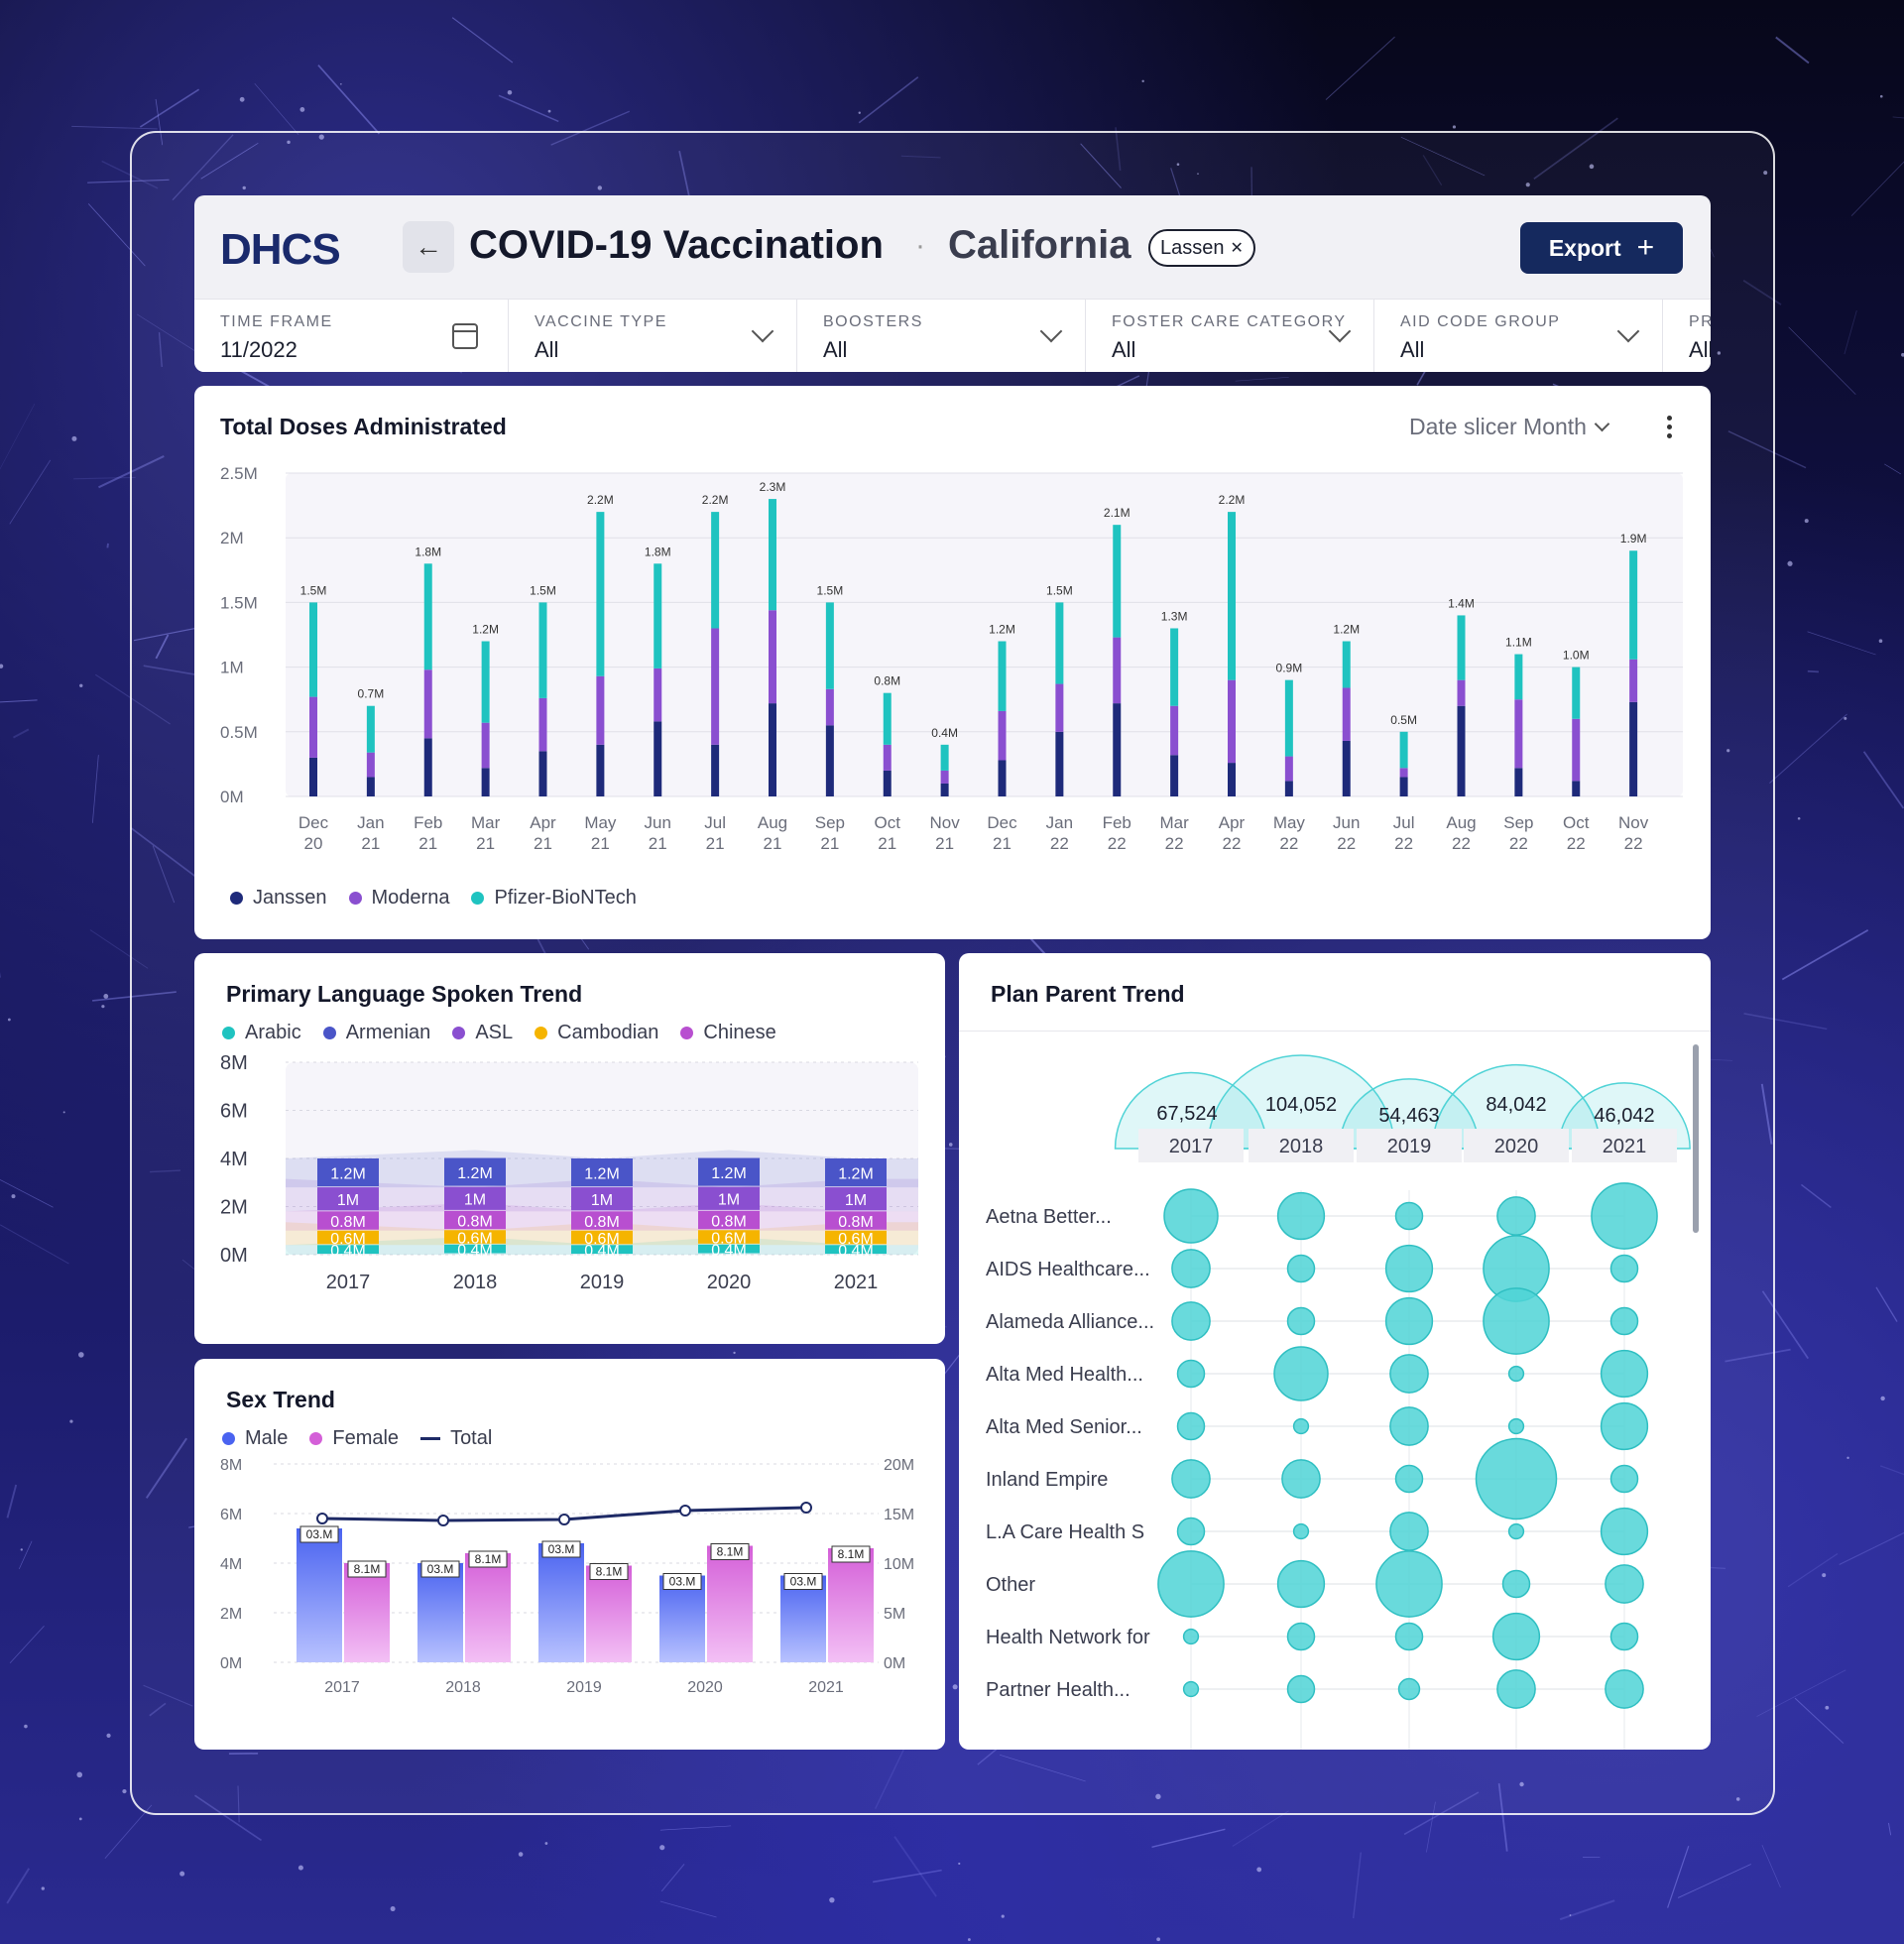 The width and height of the screenshot is (1904, 1944). What do you see at coordinates (894, 1663) in the screenshot?
I see `y2-tick-label: 0M` at bounding box center [894, 1663].